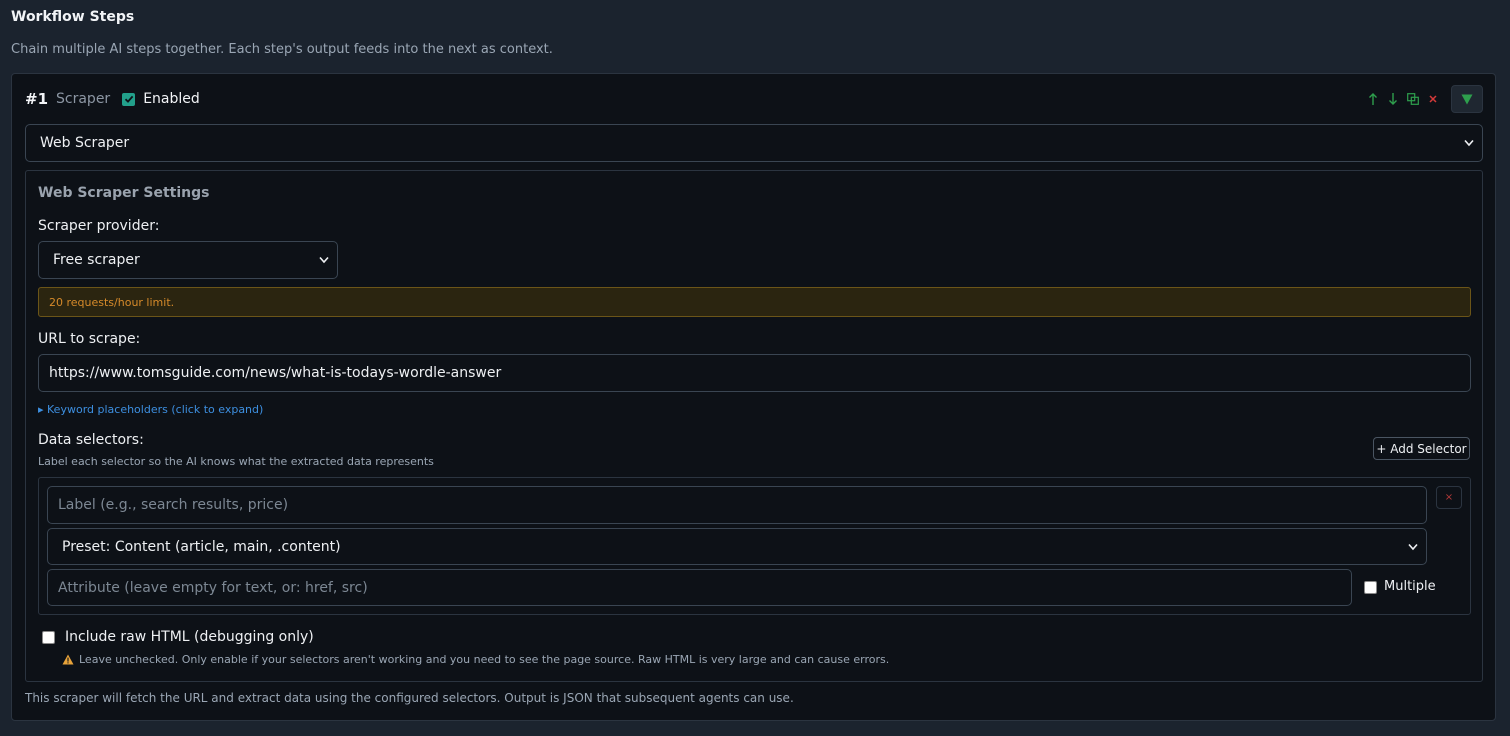  Describe the element at coordinates (1449, 497) in the screenshot. I see `remove-selector-button: ×` at that location.